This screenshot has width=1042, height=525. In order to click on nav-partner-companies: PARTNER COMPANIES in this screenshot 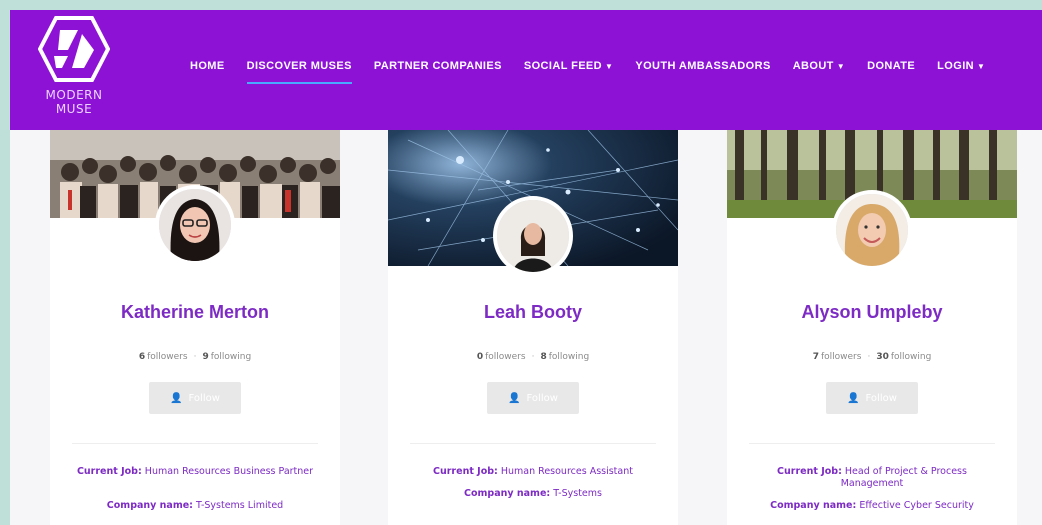, I will do `click(438, 69)`.